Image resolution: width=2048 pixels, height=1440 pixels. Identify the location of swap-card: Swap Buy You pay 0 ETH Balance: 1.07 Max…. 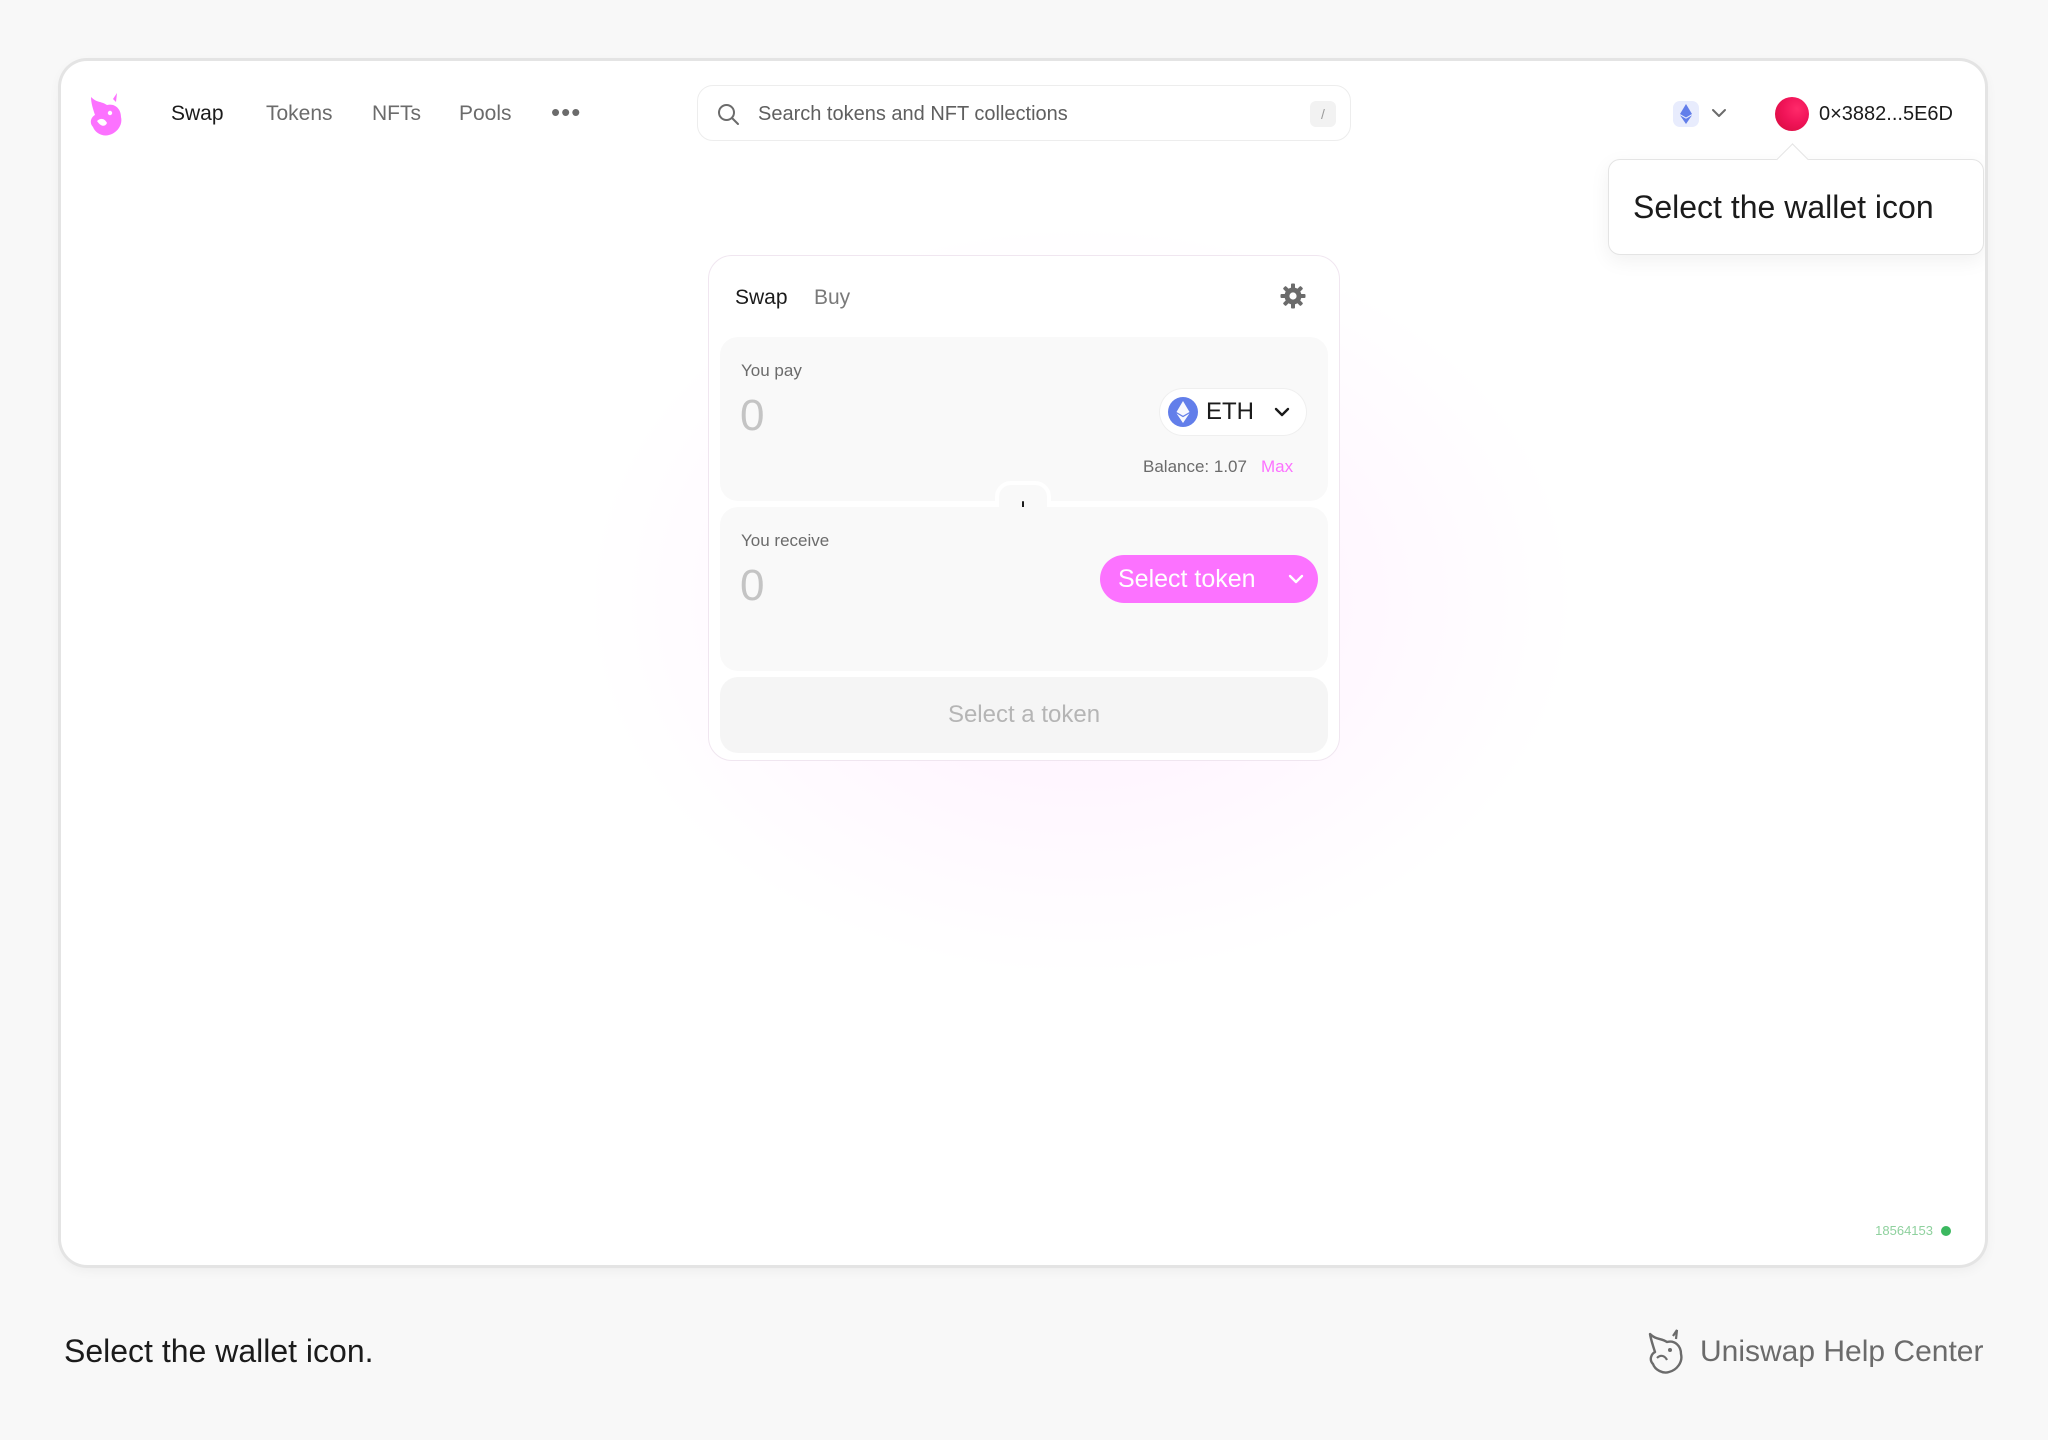
(1024, 508).